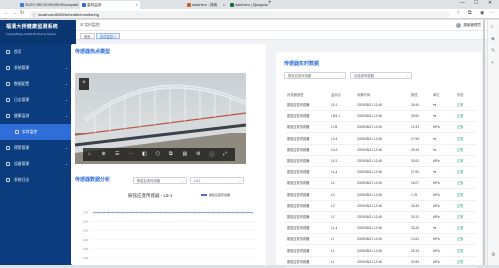  I want to click on table-row: 振弦应变传感器 L1-4 2025/08/21 12:48 26.25 ℃ 正常, so click(381, 229).